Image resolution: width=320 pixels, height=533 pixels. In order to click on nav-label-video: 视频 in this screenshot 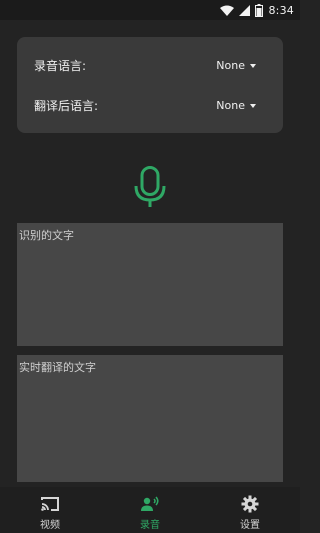, I will do `click(50, 525)`.